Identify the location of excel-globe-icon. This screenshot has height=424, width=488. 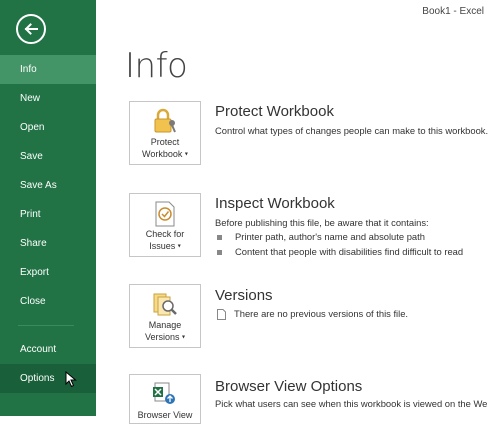
(164, 393).